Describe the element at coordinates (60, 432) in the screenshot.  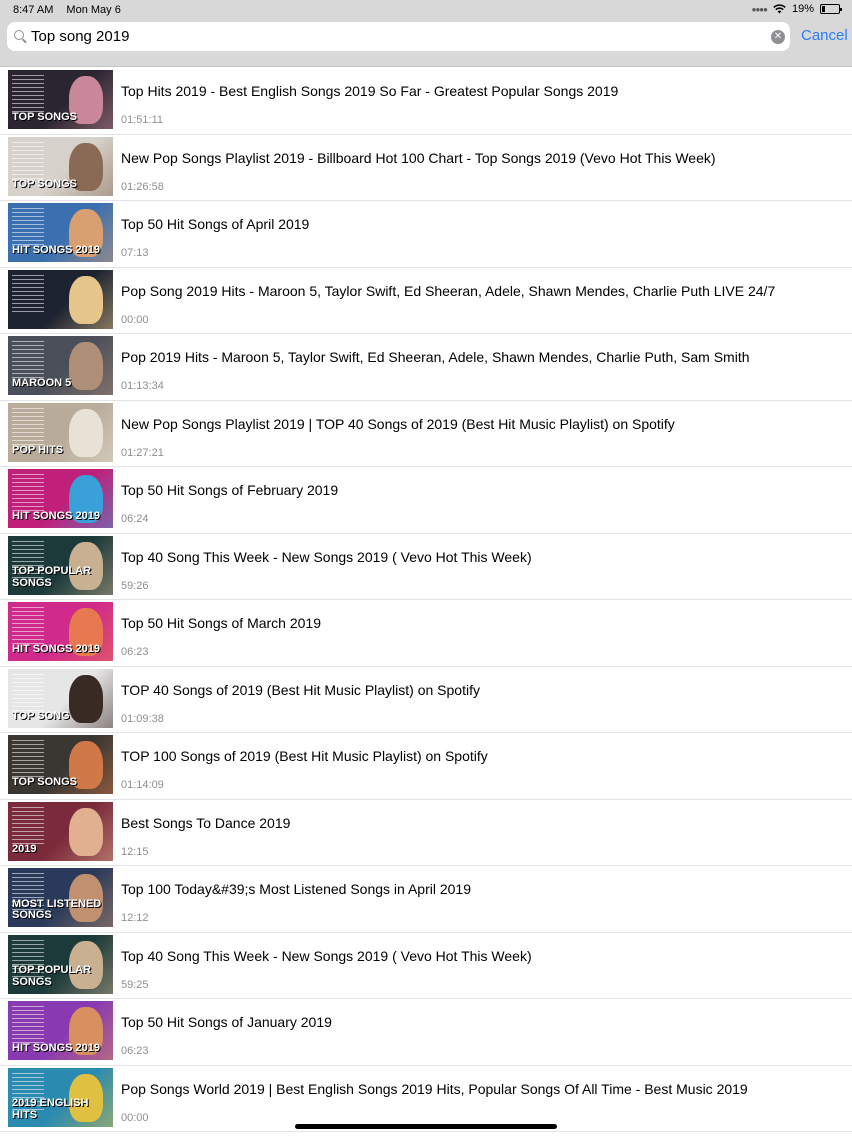
I see `video-thumbnail: POP HITS` at that location.